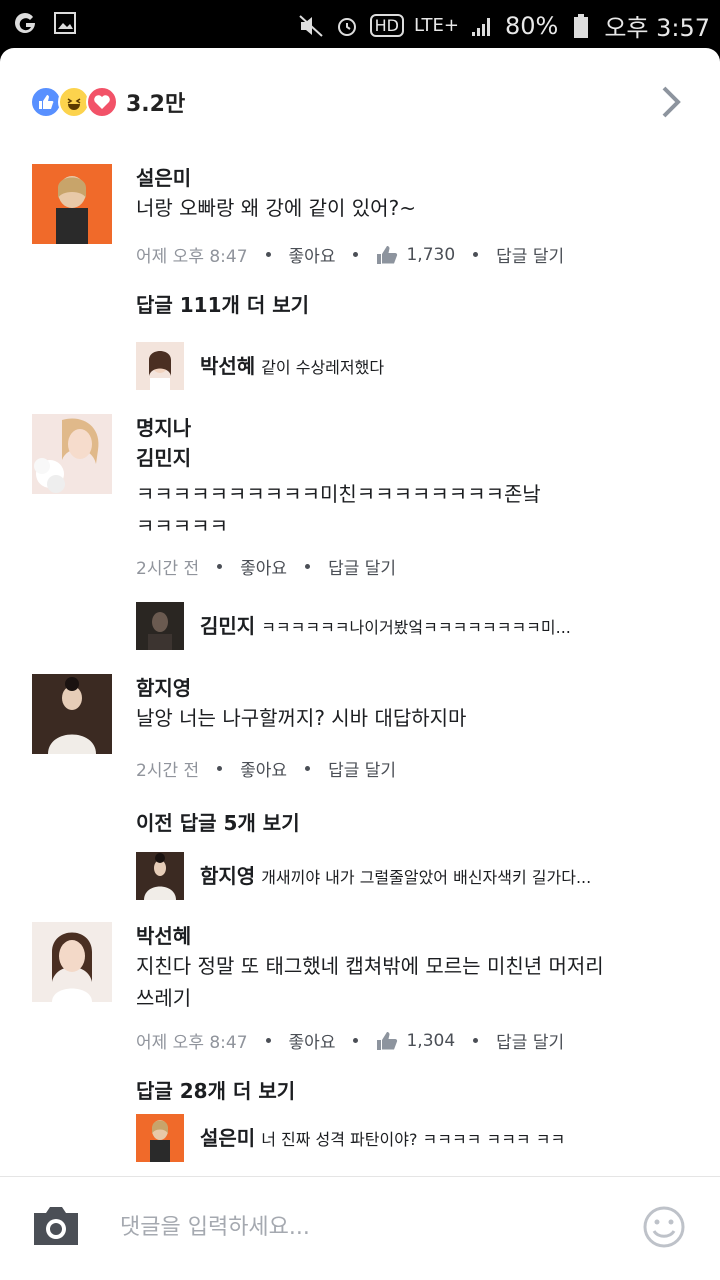 Image resolution: width=720 pixels, height=1280 pixels. What do you see at coordinates (338, 494) in the screenshot?
I see `comment-text: ㅋㅋㅋㅋㅋㅋㅋㅋㅋㅋ미친ㅋㅋㅋㅋㅋㅋㅋㅋ존낰` at bounding box center [338, 494].